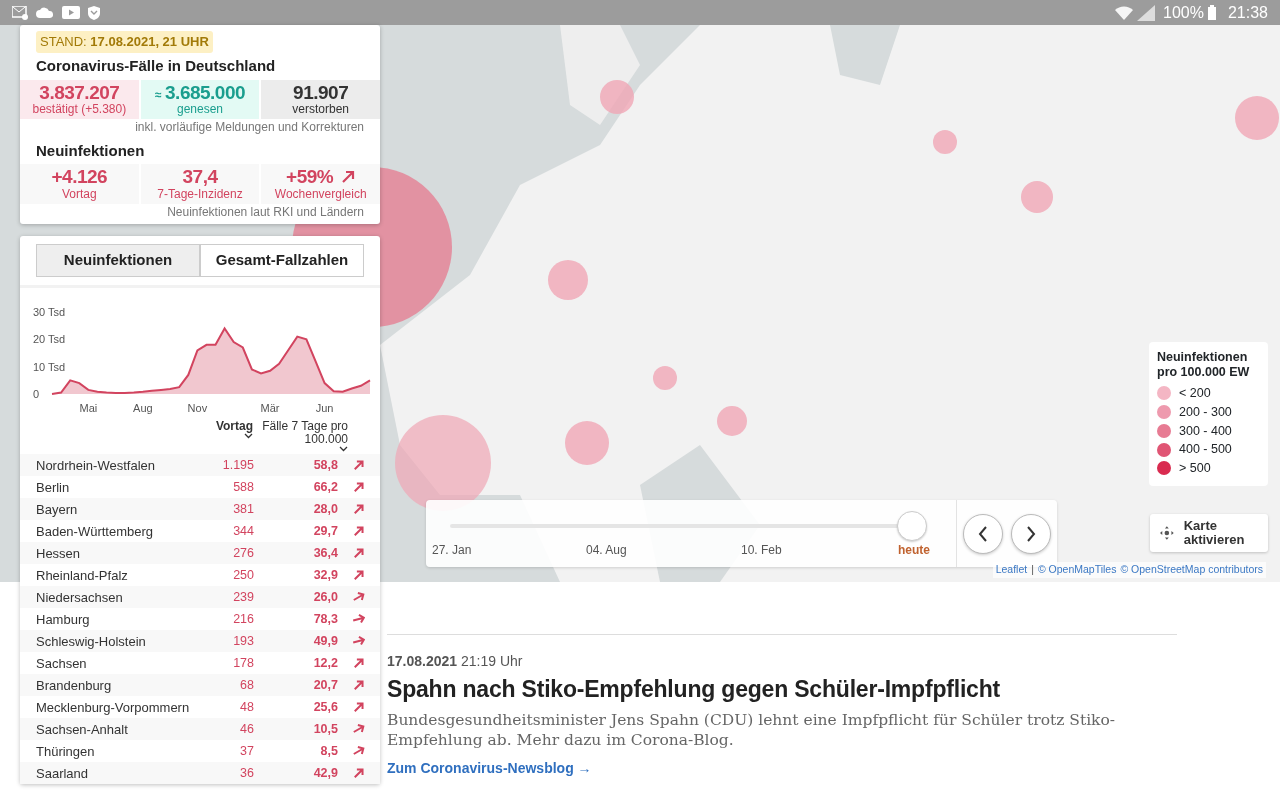  What do you see at coordinates (88, 407) in the screenshot?
I see `axis-label: Mai` at bounding box center [88, 407].